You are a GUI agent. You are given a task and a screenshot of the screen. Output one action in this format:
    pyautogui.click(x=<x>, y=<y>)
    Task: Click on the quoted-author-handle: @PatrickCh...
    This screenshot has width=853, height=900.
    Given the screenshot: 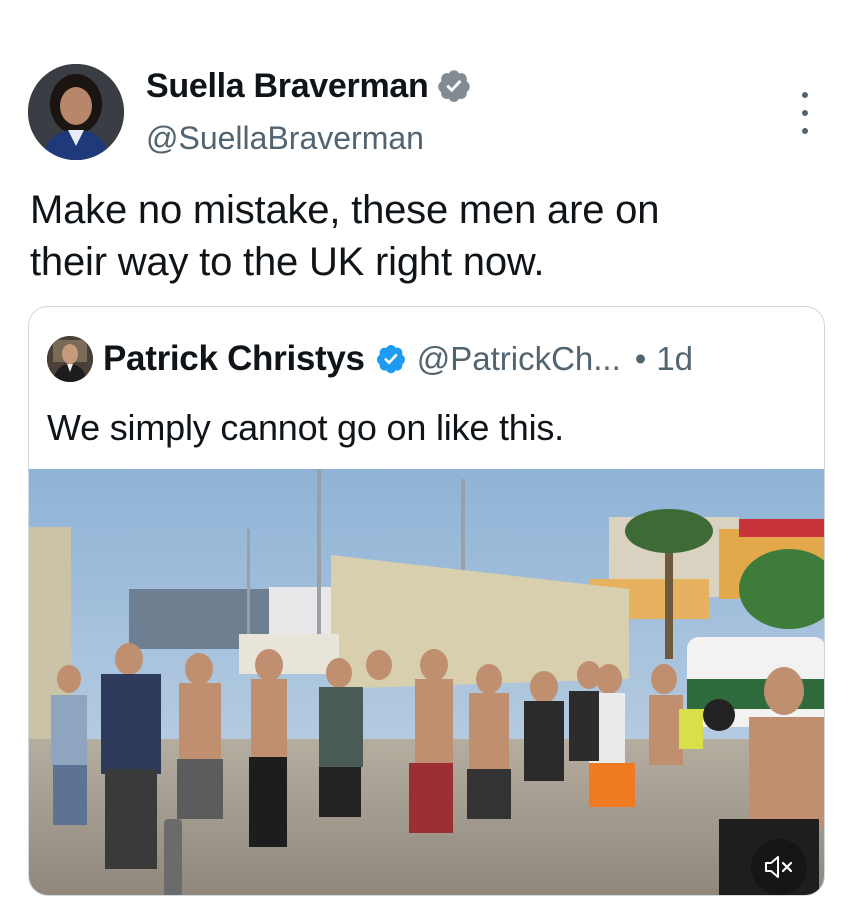 What is the action you would take?
    pyautogui.click(x=519, y=359)
    